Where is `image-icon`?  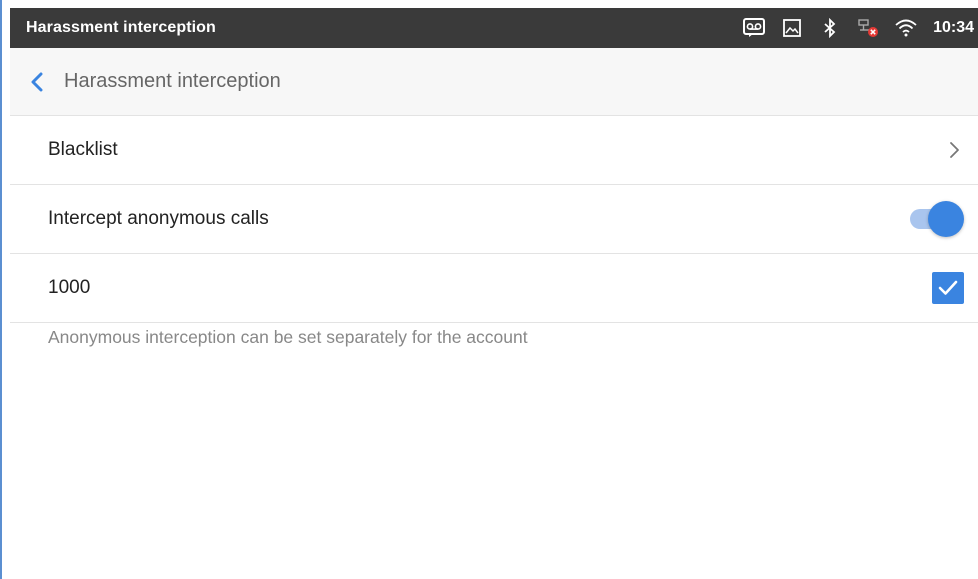 image-icon is located at coordinates (792, 28).